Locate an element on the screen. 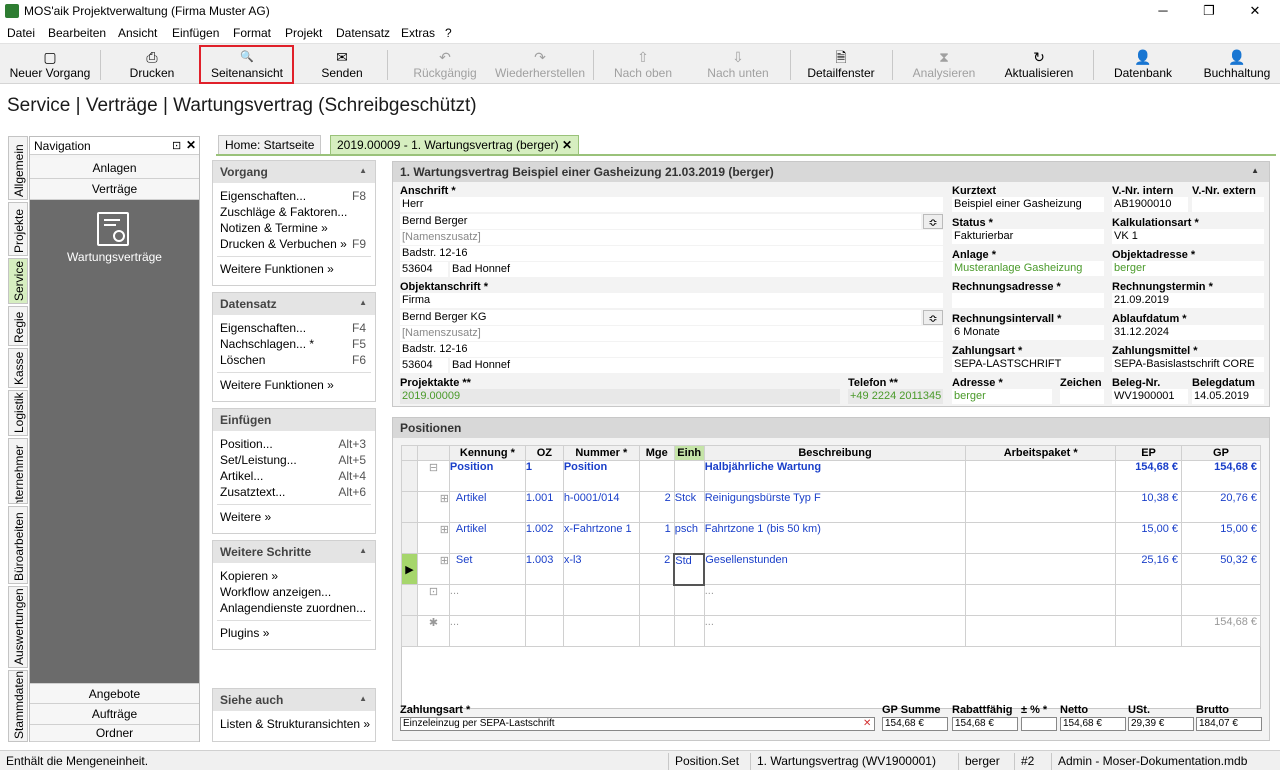  col-oz: OZ is located at coordinates (544, 453).